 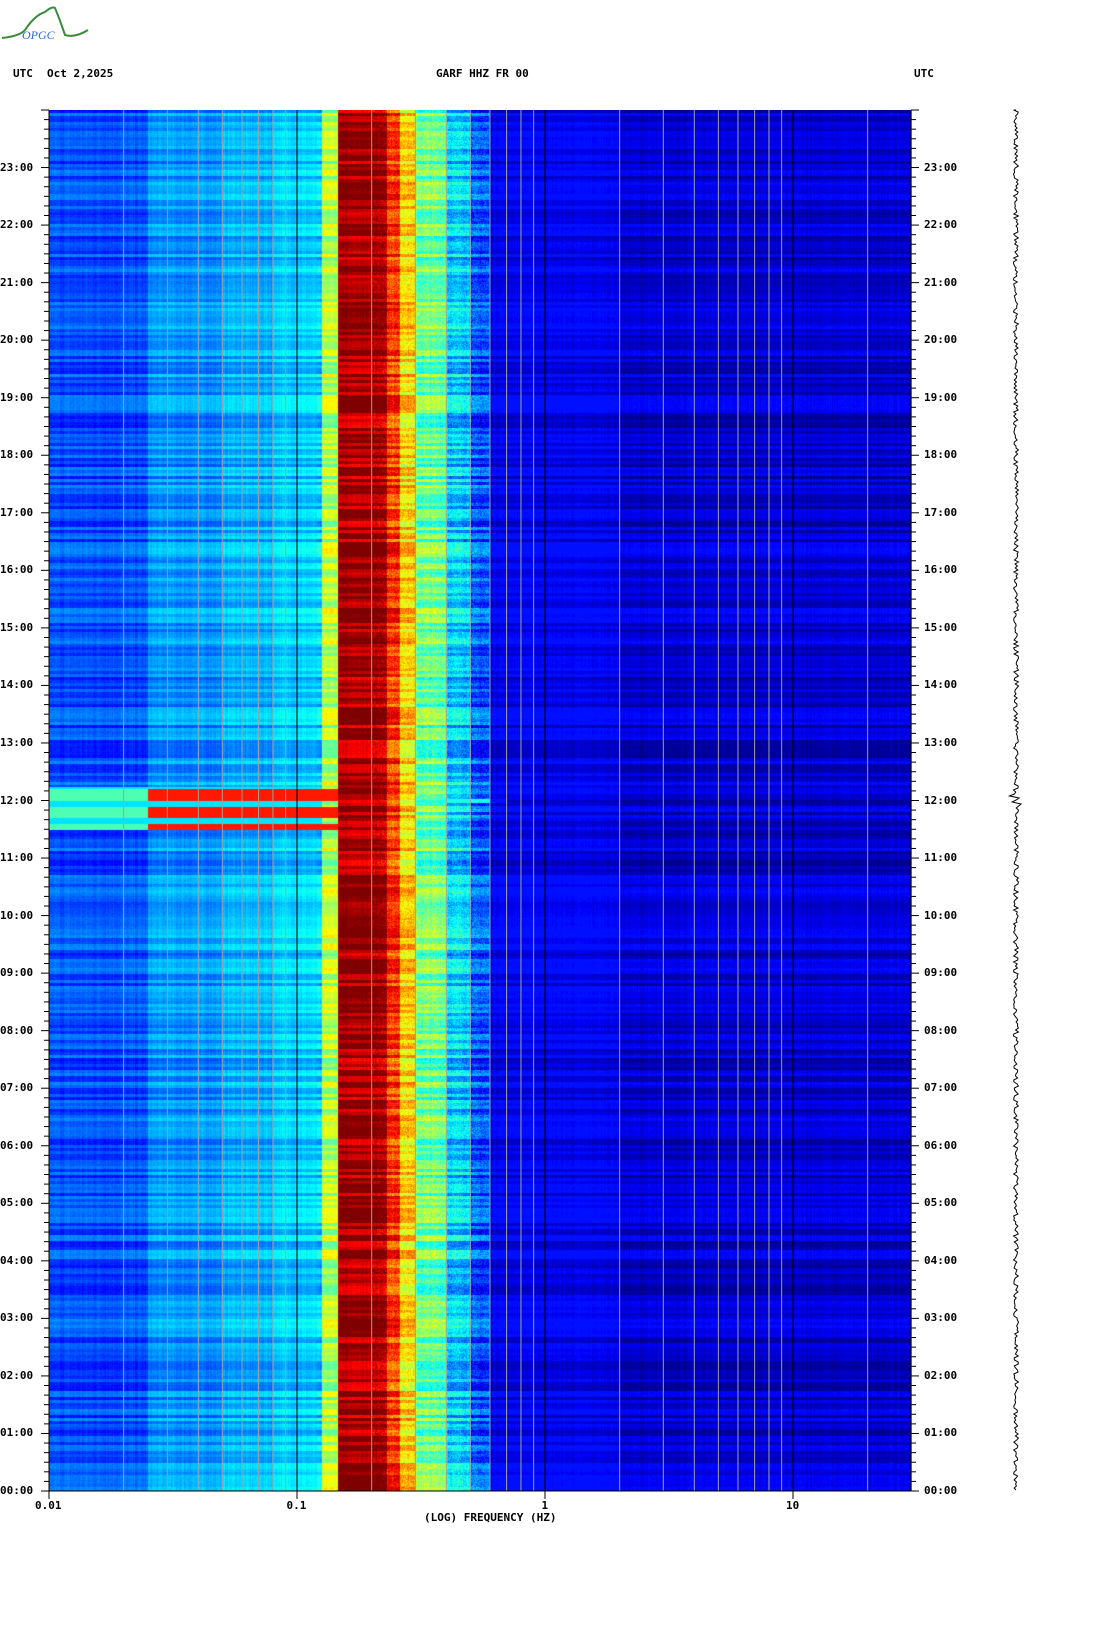 What do you see at coordinates (941, 282) in the screenshot?
I see `y-tick-label-right: 21:00` at bounding box center [941, 282].